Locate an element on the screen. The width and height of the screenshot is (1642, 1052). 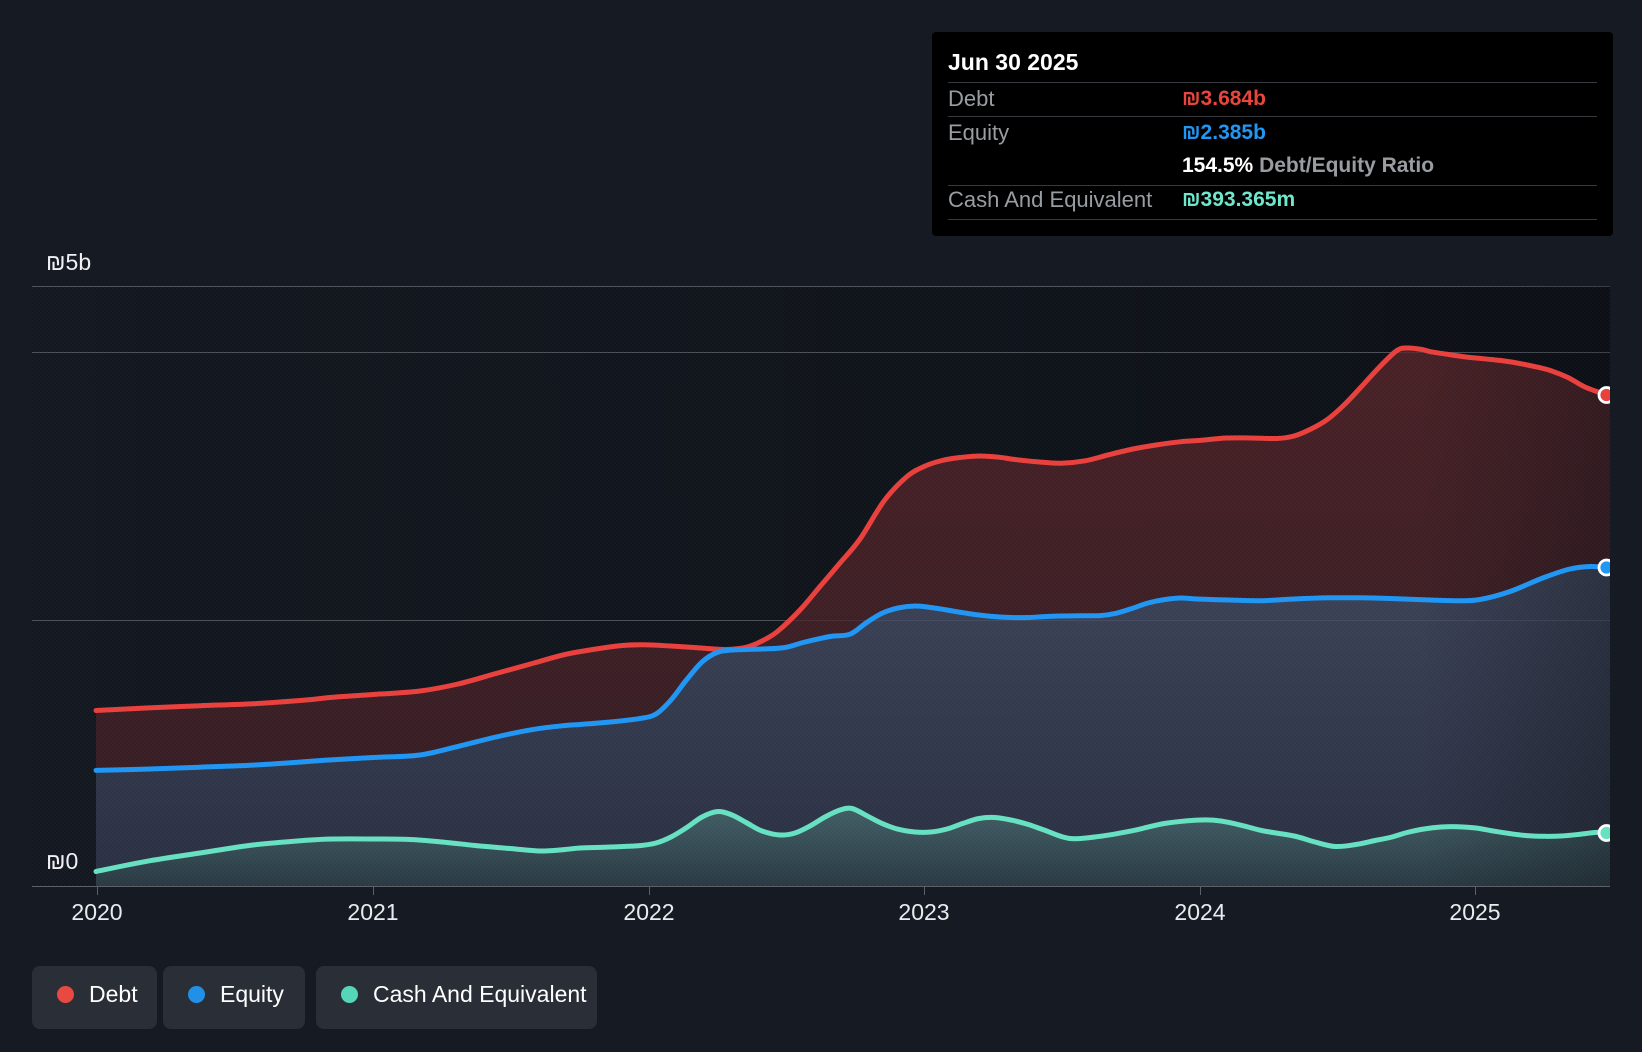
svg-text: 2025 is located at coordinates (1474, 912).